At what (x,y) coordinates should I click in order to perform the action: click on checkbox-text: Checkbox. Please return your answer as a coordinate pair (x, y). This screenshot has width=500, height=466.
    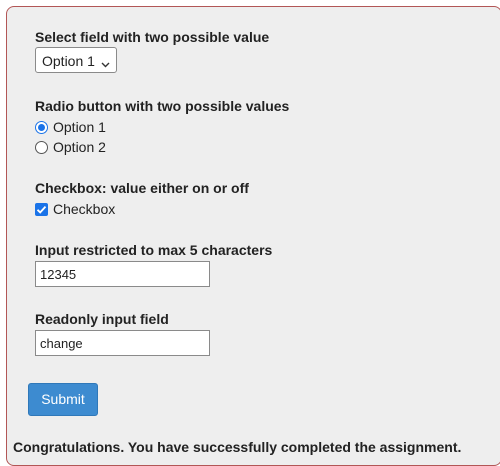
    Looking at the image, I should click on (84, 209).